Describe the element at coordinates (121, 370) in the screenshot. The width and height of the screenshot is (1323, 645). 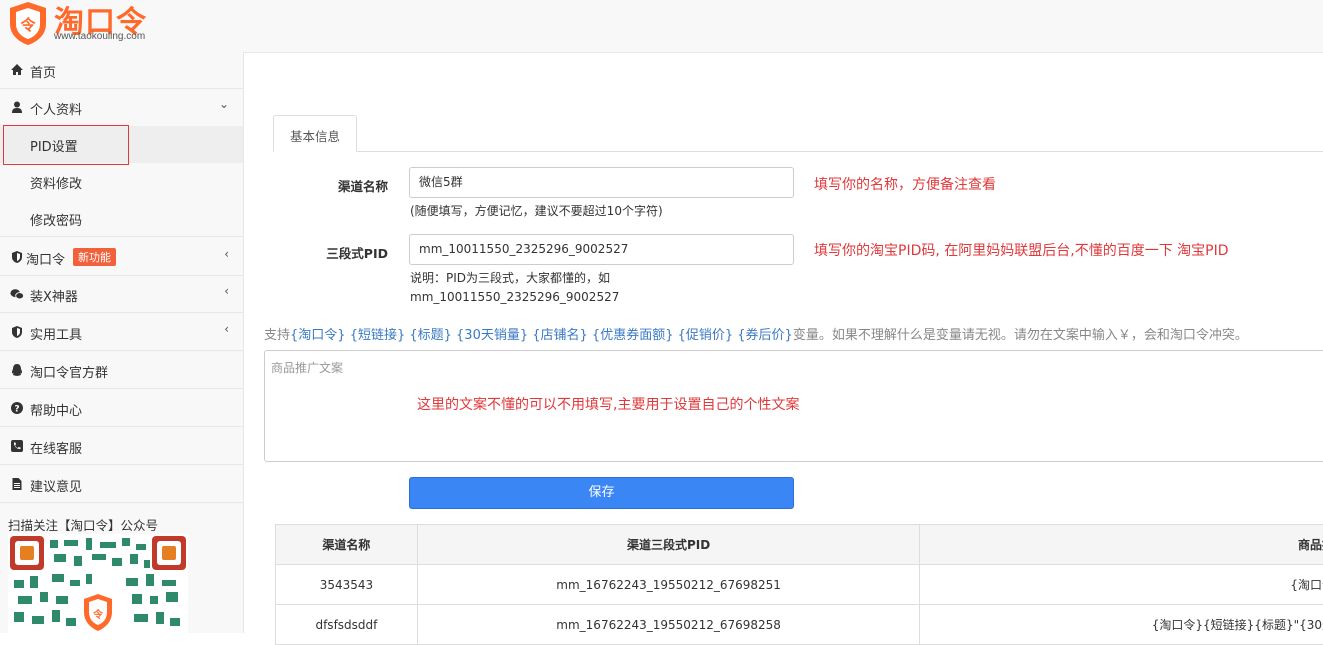
I see `sidebar-item-official-group: 淘口令官方群` at that location.